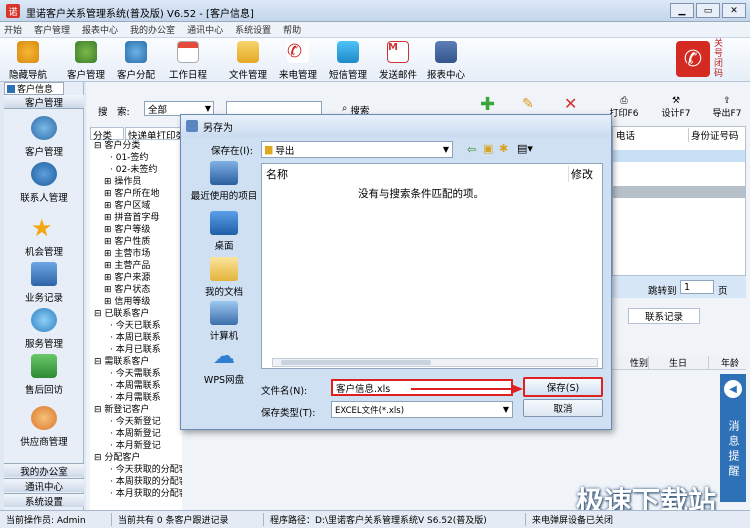 Image resolution: width=750 pixels, height=528 pixels. I want to click on schedule-button: 工作日程, so click(188, 60).